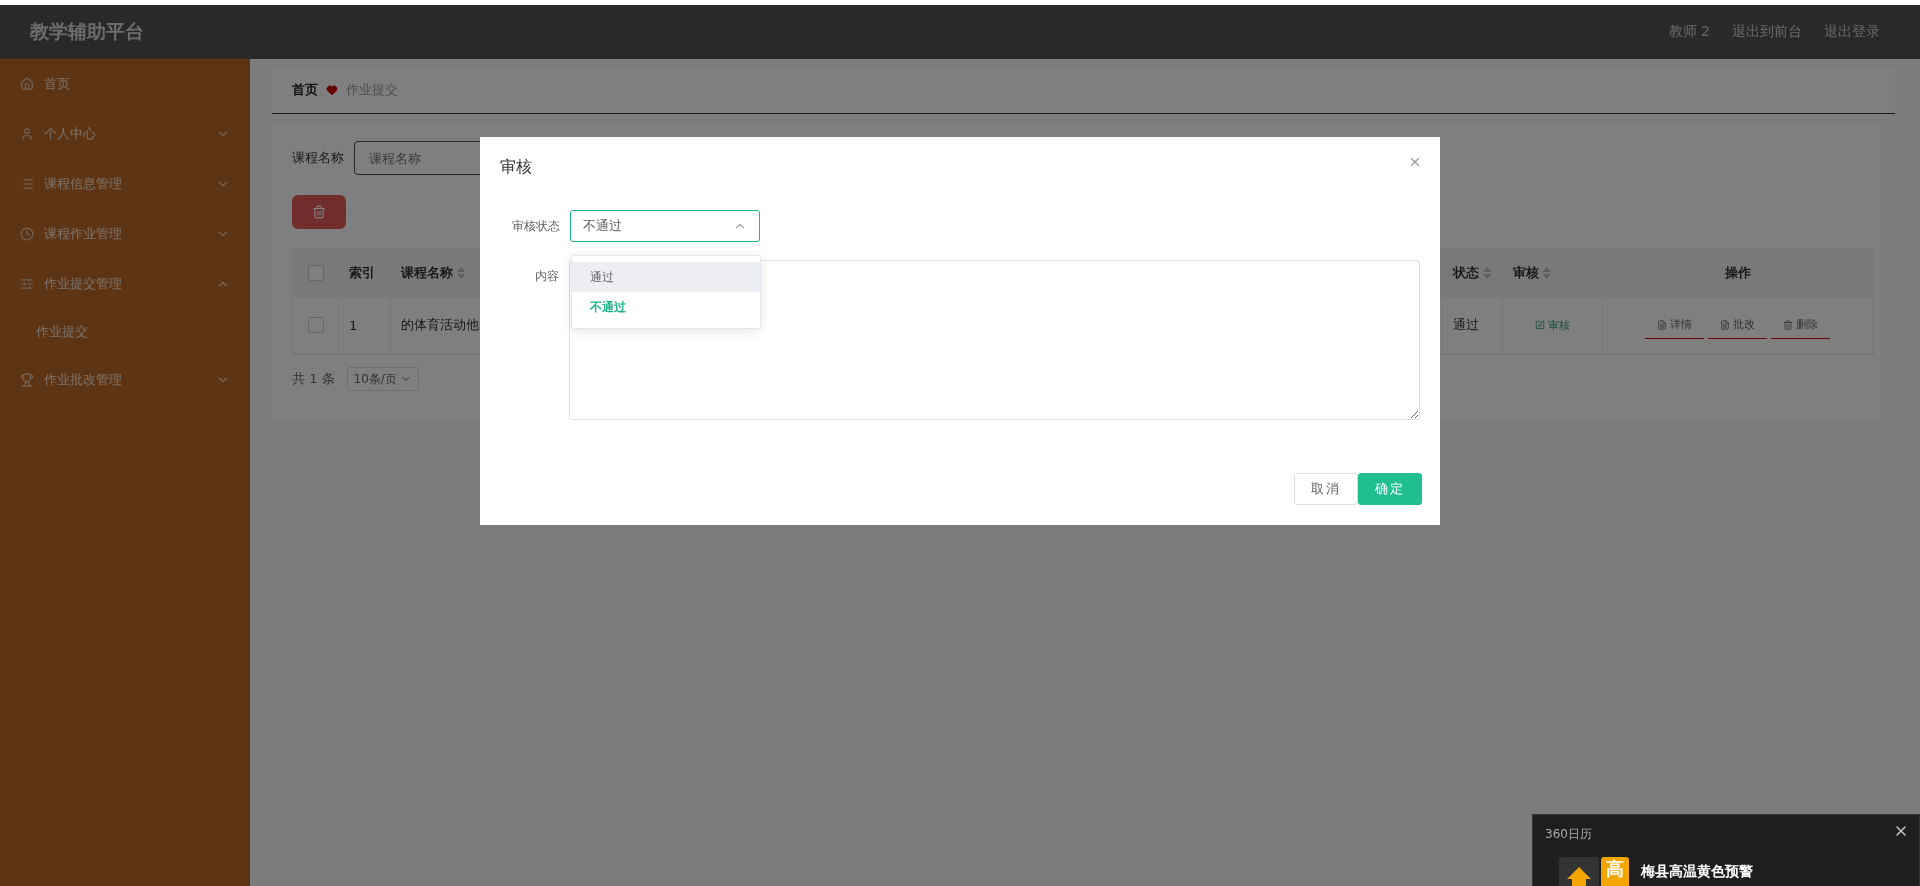 This screenshot has height=886, width=1920. Describe the element at coordinates (516, 167) in the screenshot. I see `dialog-title: 审核` at that location.